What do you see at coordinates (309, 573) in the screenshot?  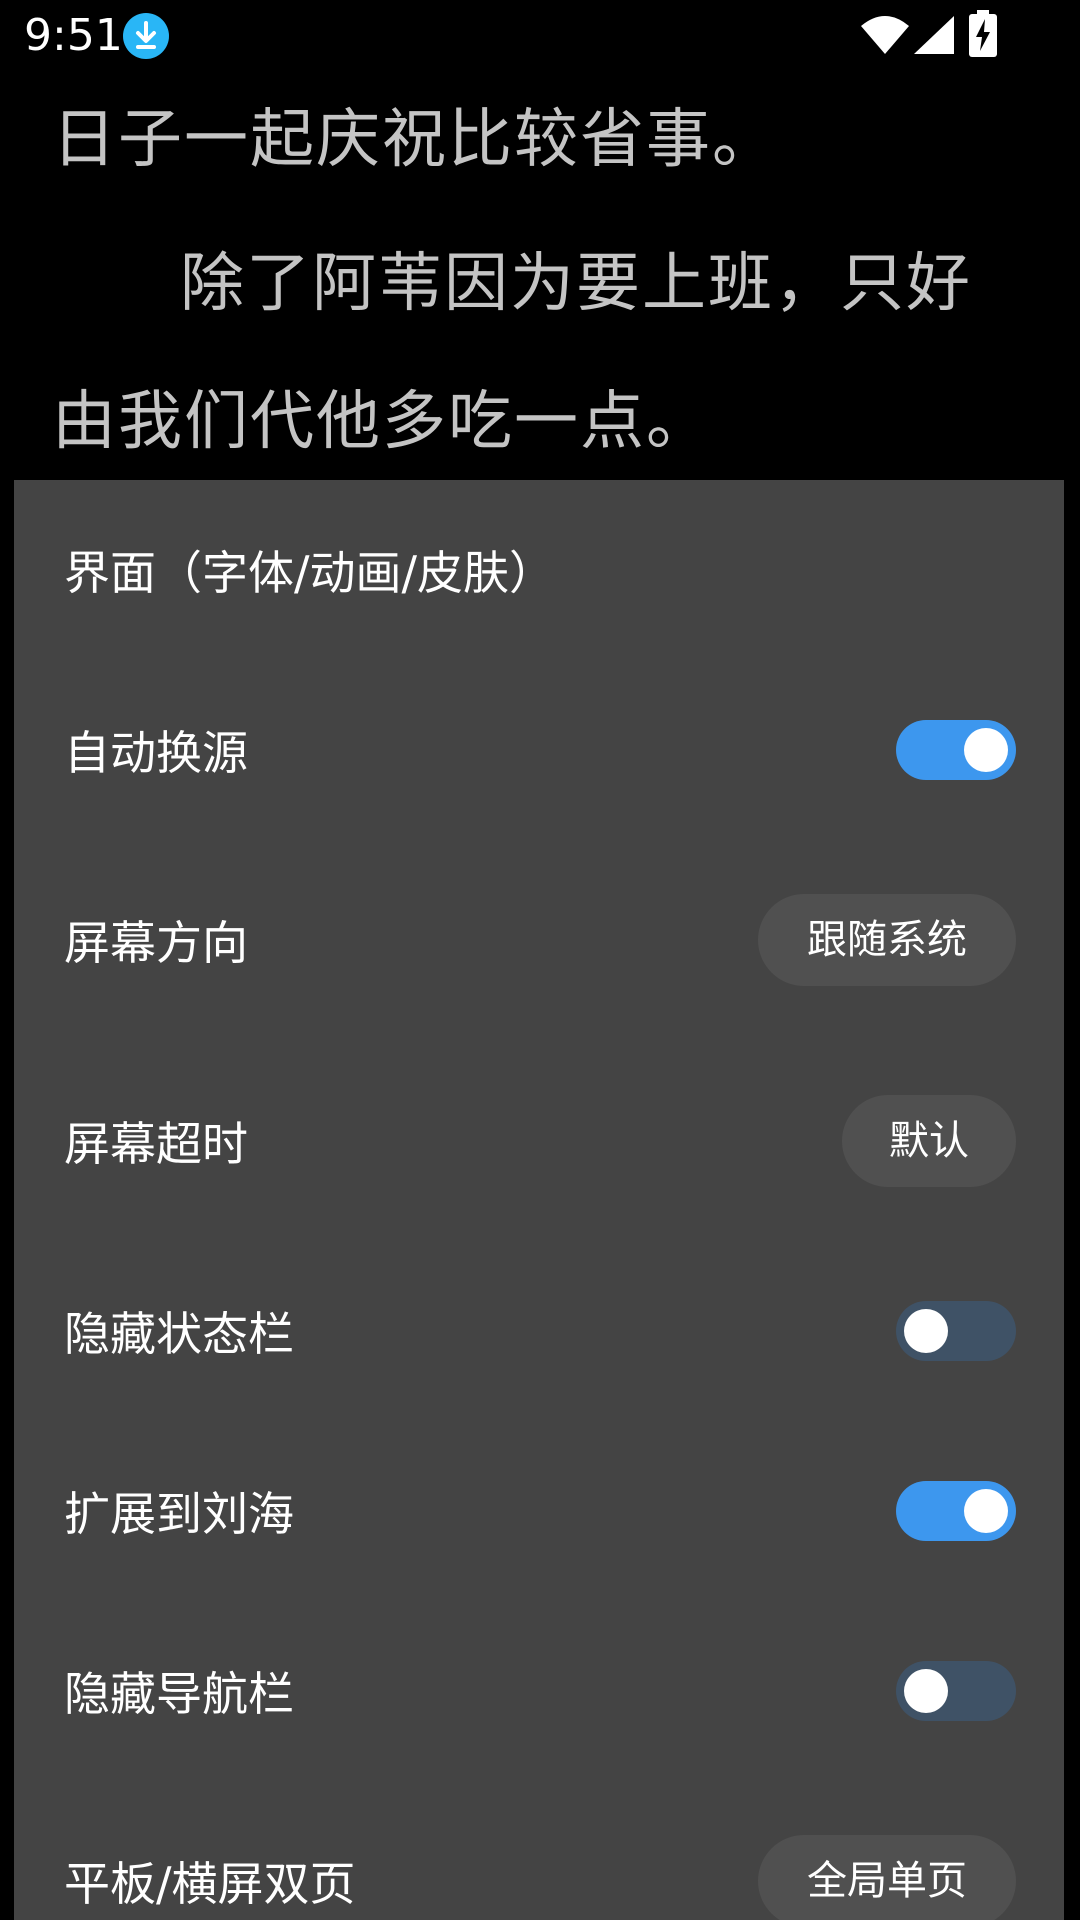 I see `ui-settings-label: 界面（字体/动画/皮肤）` at bounding box center [309, 573].